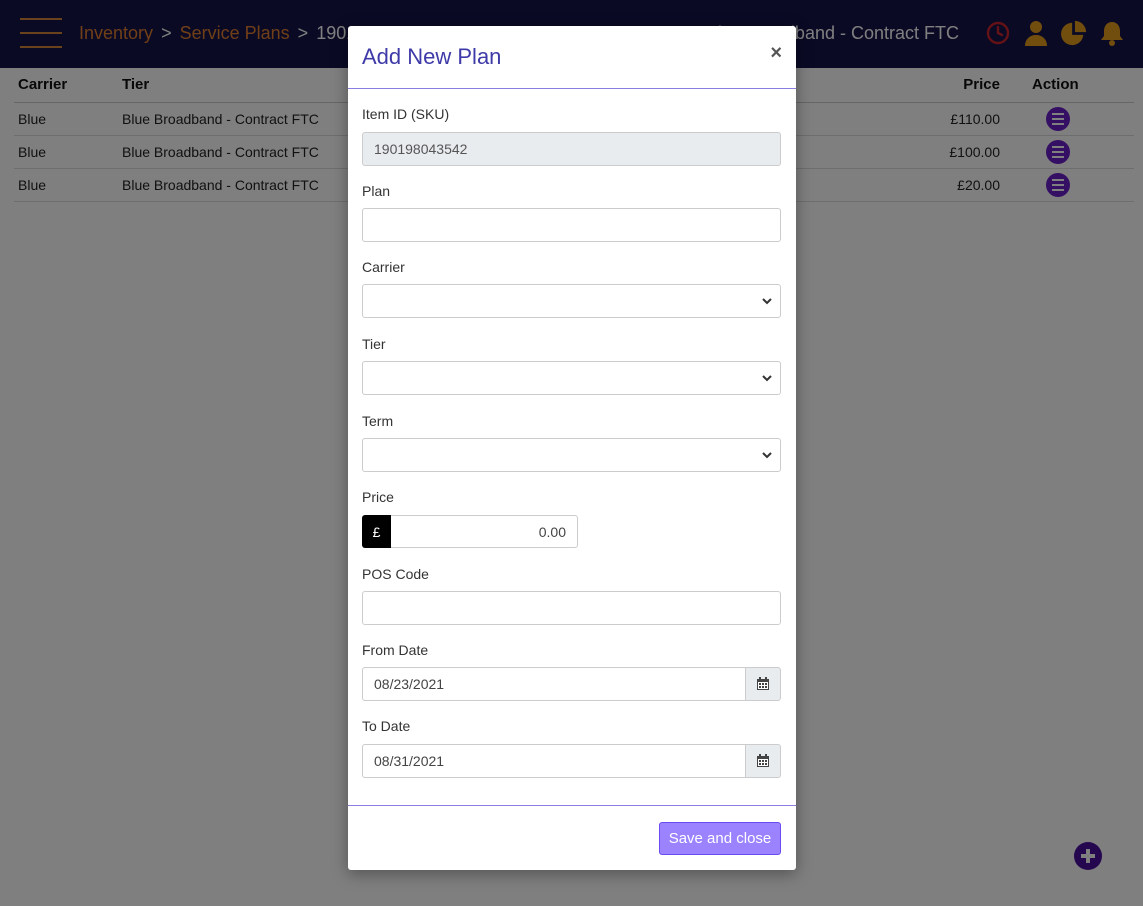 The width and height of the screenshot is (1143, 906). I want to click on tier-label: Tier, so click(374, 344).